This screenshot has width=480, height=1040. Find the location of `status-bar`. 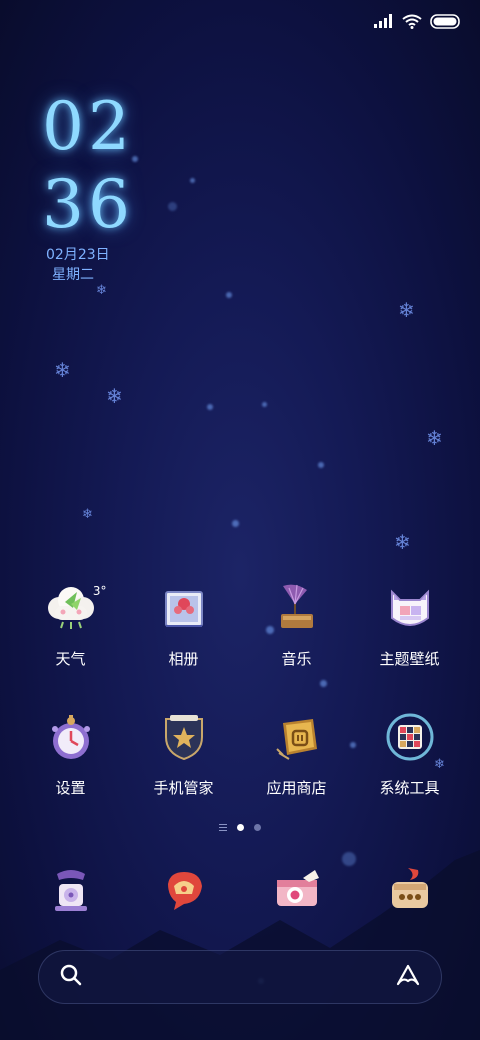

status-bar is located at coordinates (418, 21).